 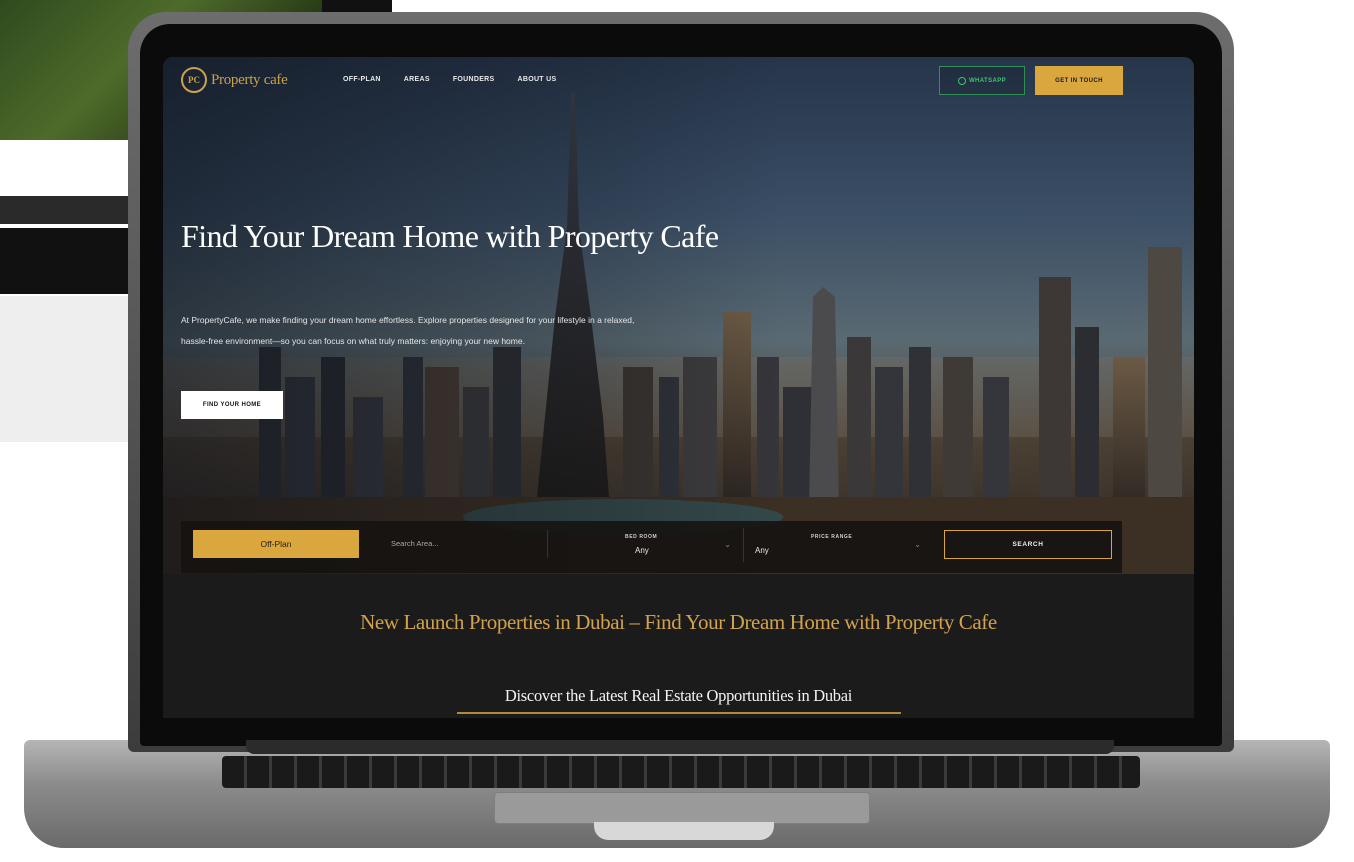 I want to click on bedroom-select: BED ROOM Any ⌄, so click(x=650, y=545).